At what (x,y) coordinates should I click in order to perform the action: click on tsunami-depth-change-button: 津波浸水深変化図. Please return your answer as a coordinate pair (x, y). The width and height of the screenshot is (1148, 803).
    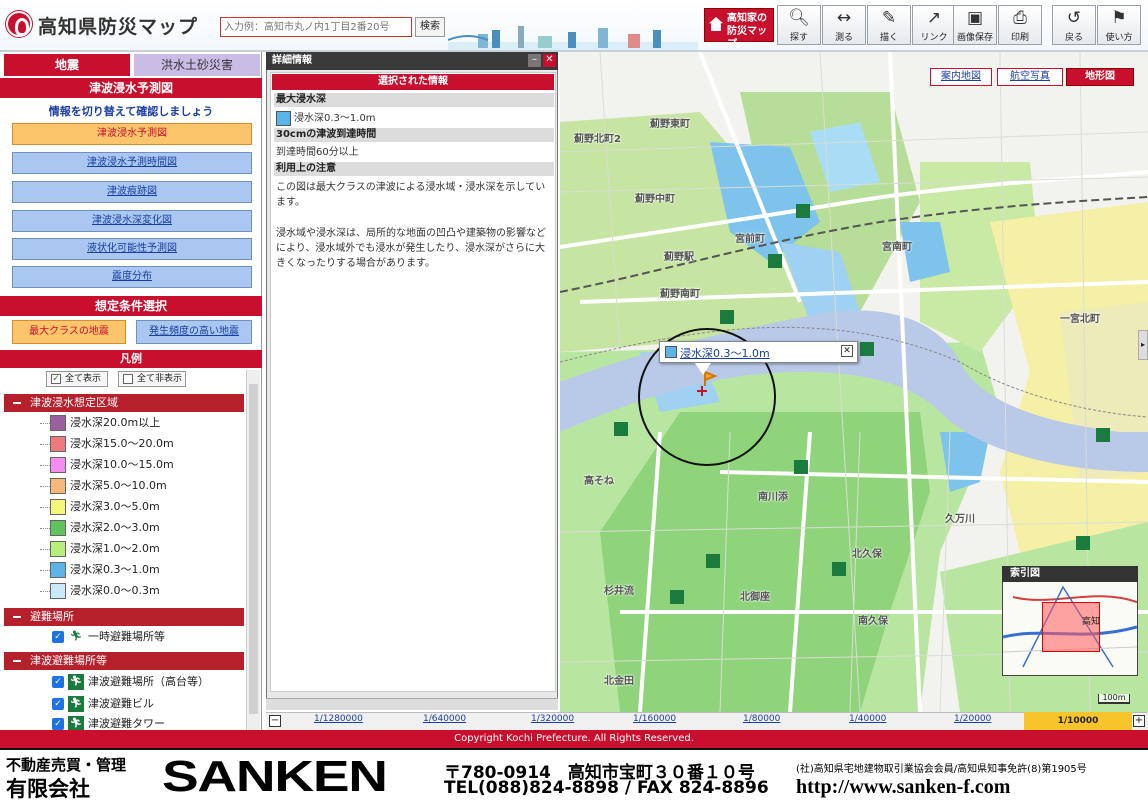
    Looking at the image, I should click on (132, 221).